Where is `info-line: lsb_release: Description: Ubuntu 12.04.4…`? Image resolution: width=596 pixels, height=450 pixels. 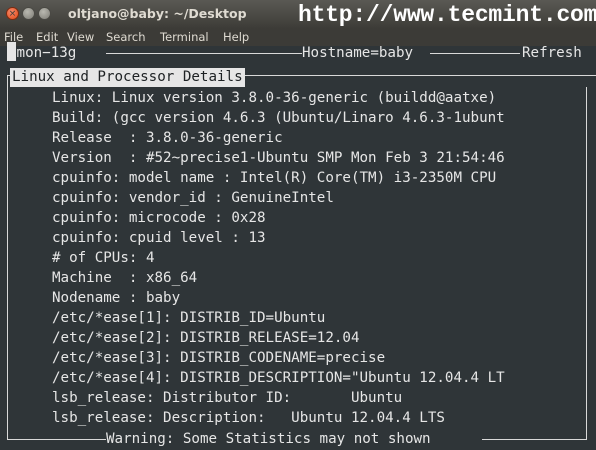 info-line: lsb_release: Description: Ubuntu 12.04.4… is located at coordinates (248, 418).